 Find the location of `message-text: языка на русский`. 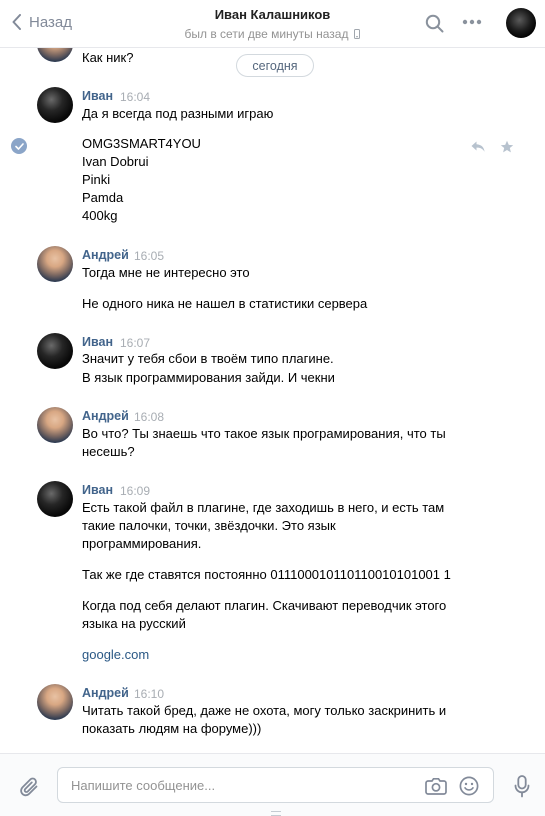

message-text: языка на русский is located at coordinates (134, 623).